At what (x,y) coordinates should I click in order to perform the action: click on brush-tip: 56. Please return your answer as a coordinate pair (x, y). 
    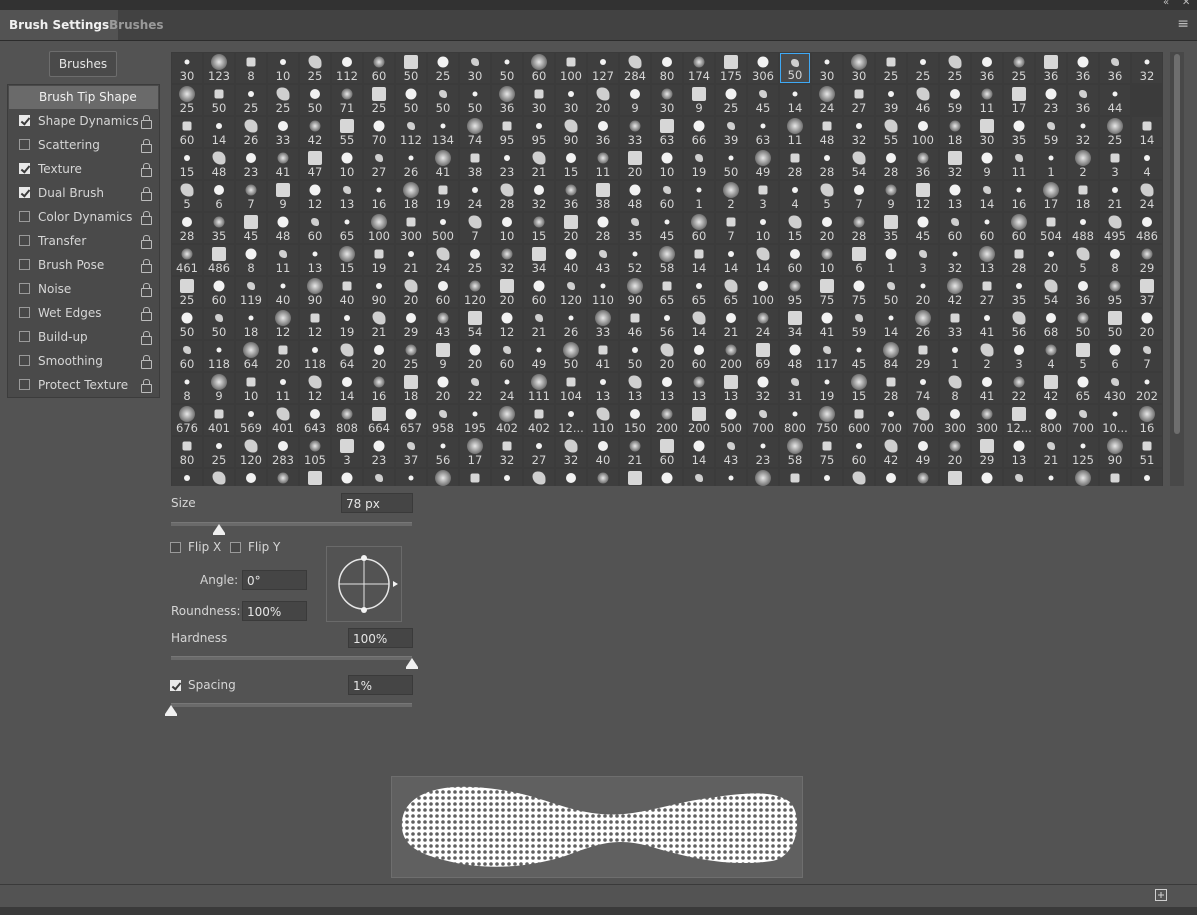
    Looking at the image, I should click on (443, 452).